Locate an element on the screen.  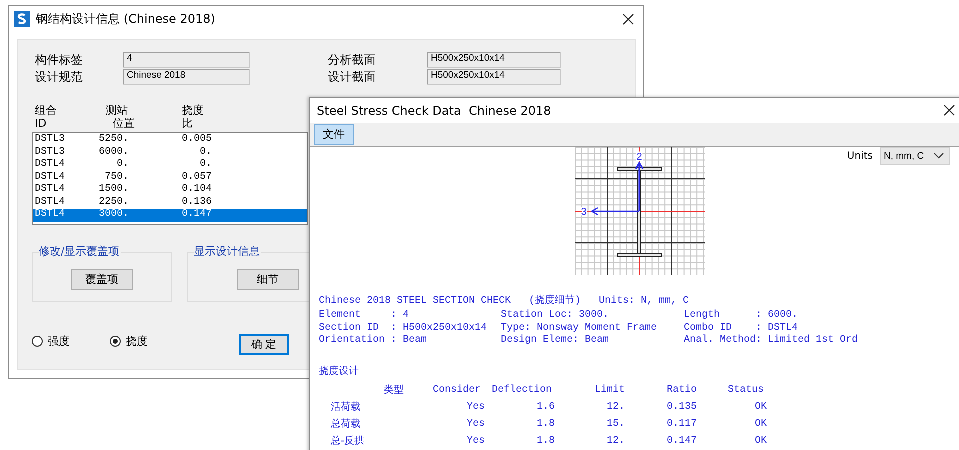
list-row: DSTL4 0. 0. is located at coordinates (170, 165).